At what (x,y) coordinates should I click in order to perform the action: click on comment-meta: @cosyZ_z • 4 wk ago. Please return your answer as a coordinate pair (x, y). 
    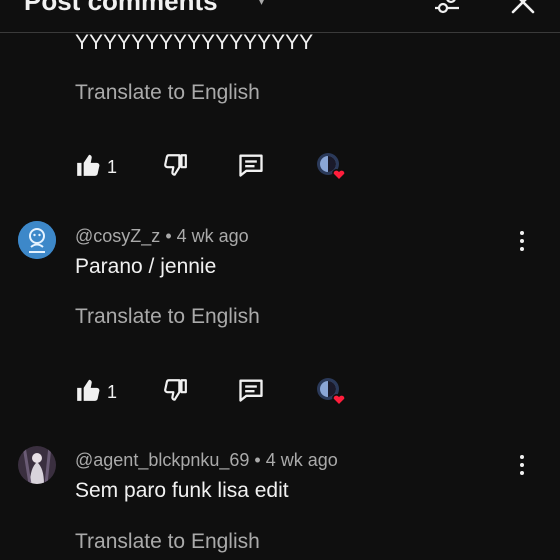
    Looking at the image, I should click on (162, 236).